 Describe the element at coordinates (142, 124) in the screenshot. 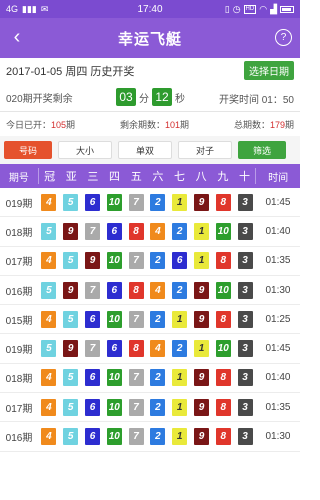

I see `remain-prefix: 剩余期数：` at that location.